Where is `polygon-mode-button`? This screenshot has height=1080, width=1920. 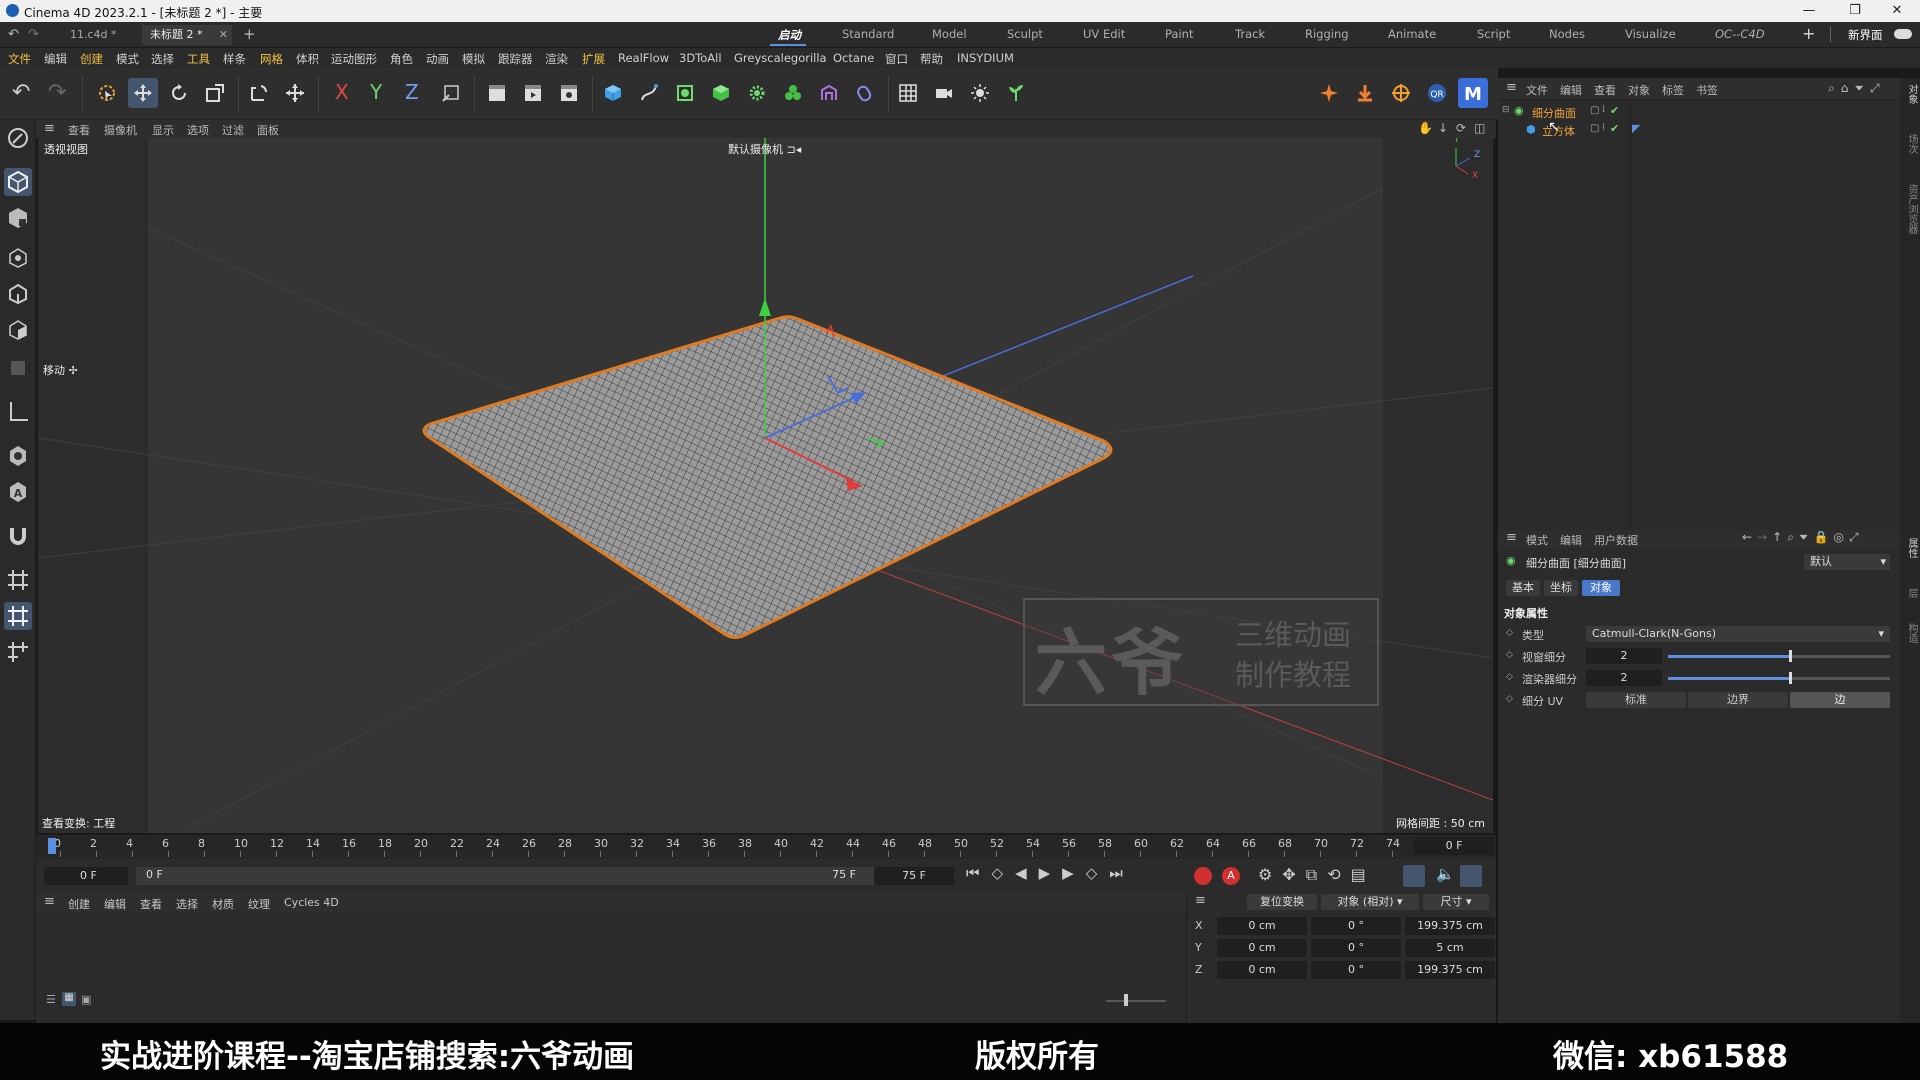
polygon-mode-button is located at coordinates (18, 330).